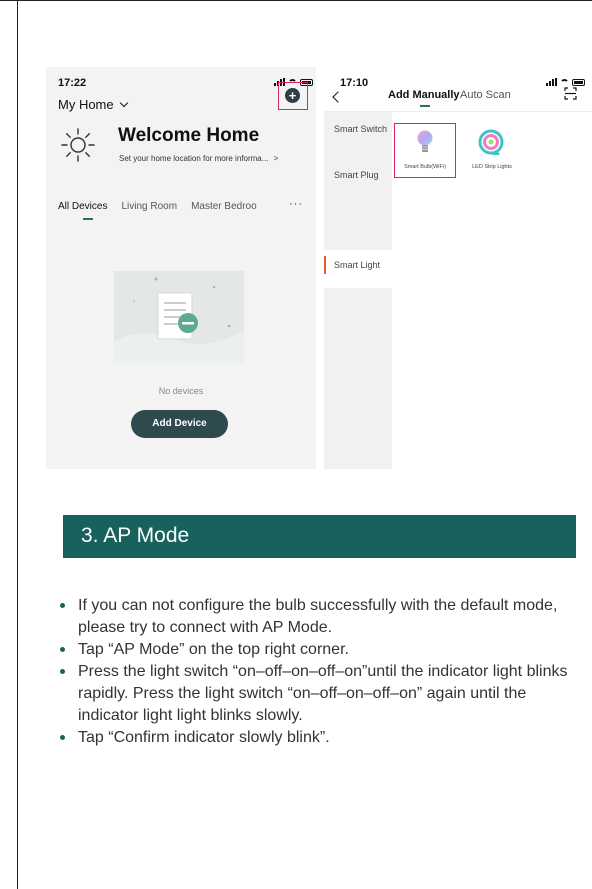 The image size is (592, 889). I want to click on sun-icon, so click(78, 145).